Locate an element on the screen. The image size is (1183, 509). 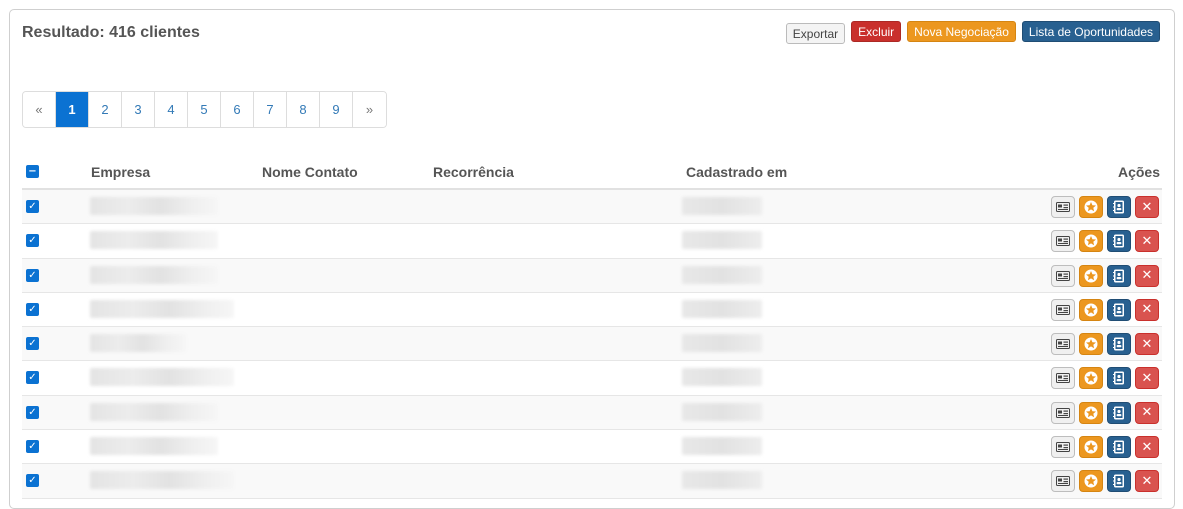
page-8: 8 is located at coordinates (303, 109).